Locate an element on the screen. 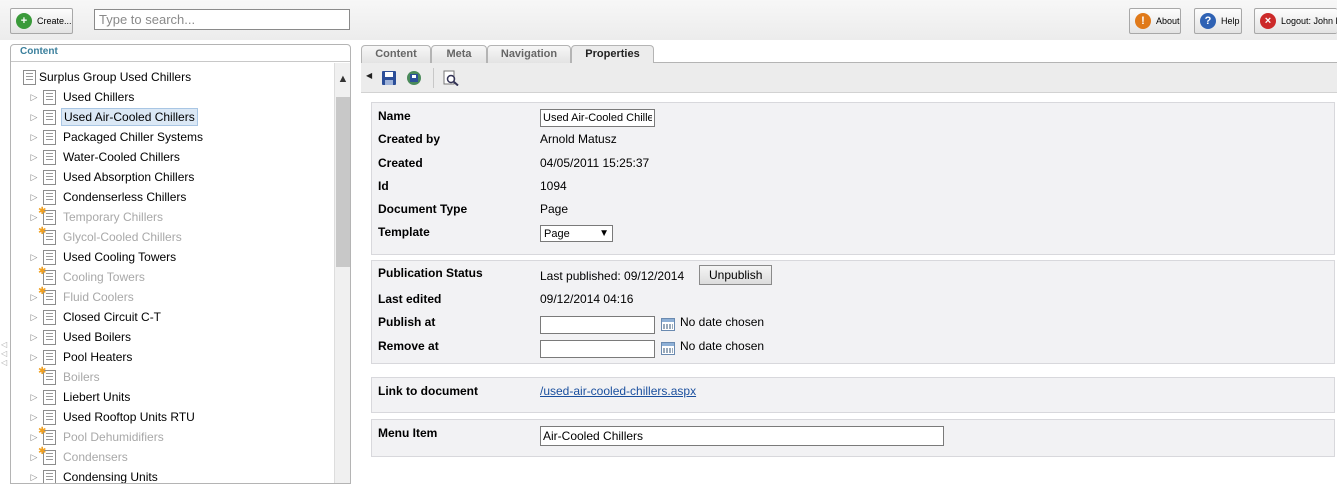  tree-item: ▷ Liebert Units is located at coordinates (80, 397).